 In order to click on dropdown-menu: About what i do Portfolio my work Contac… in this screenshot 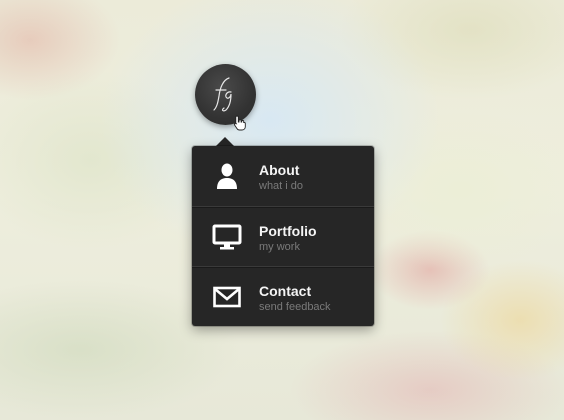, I will do `click(283, 236)`.